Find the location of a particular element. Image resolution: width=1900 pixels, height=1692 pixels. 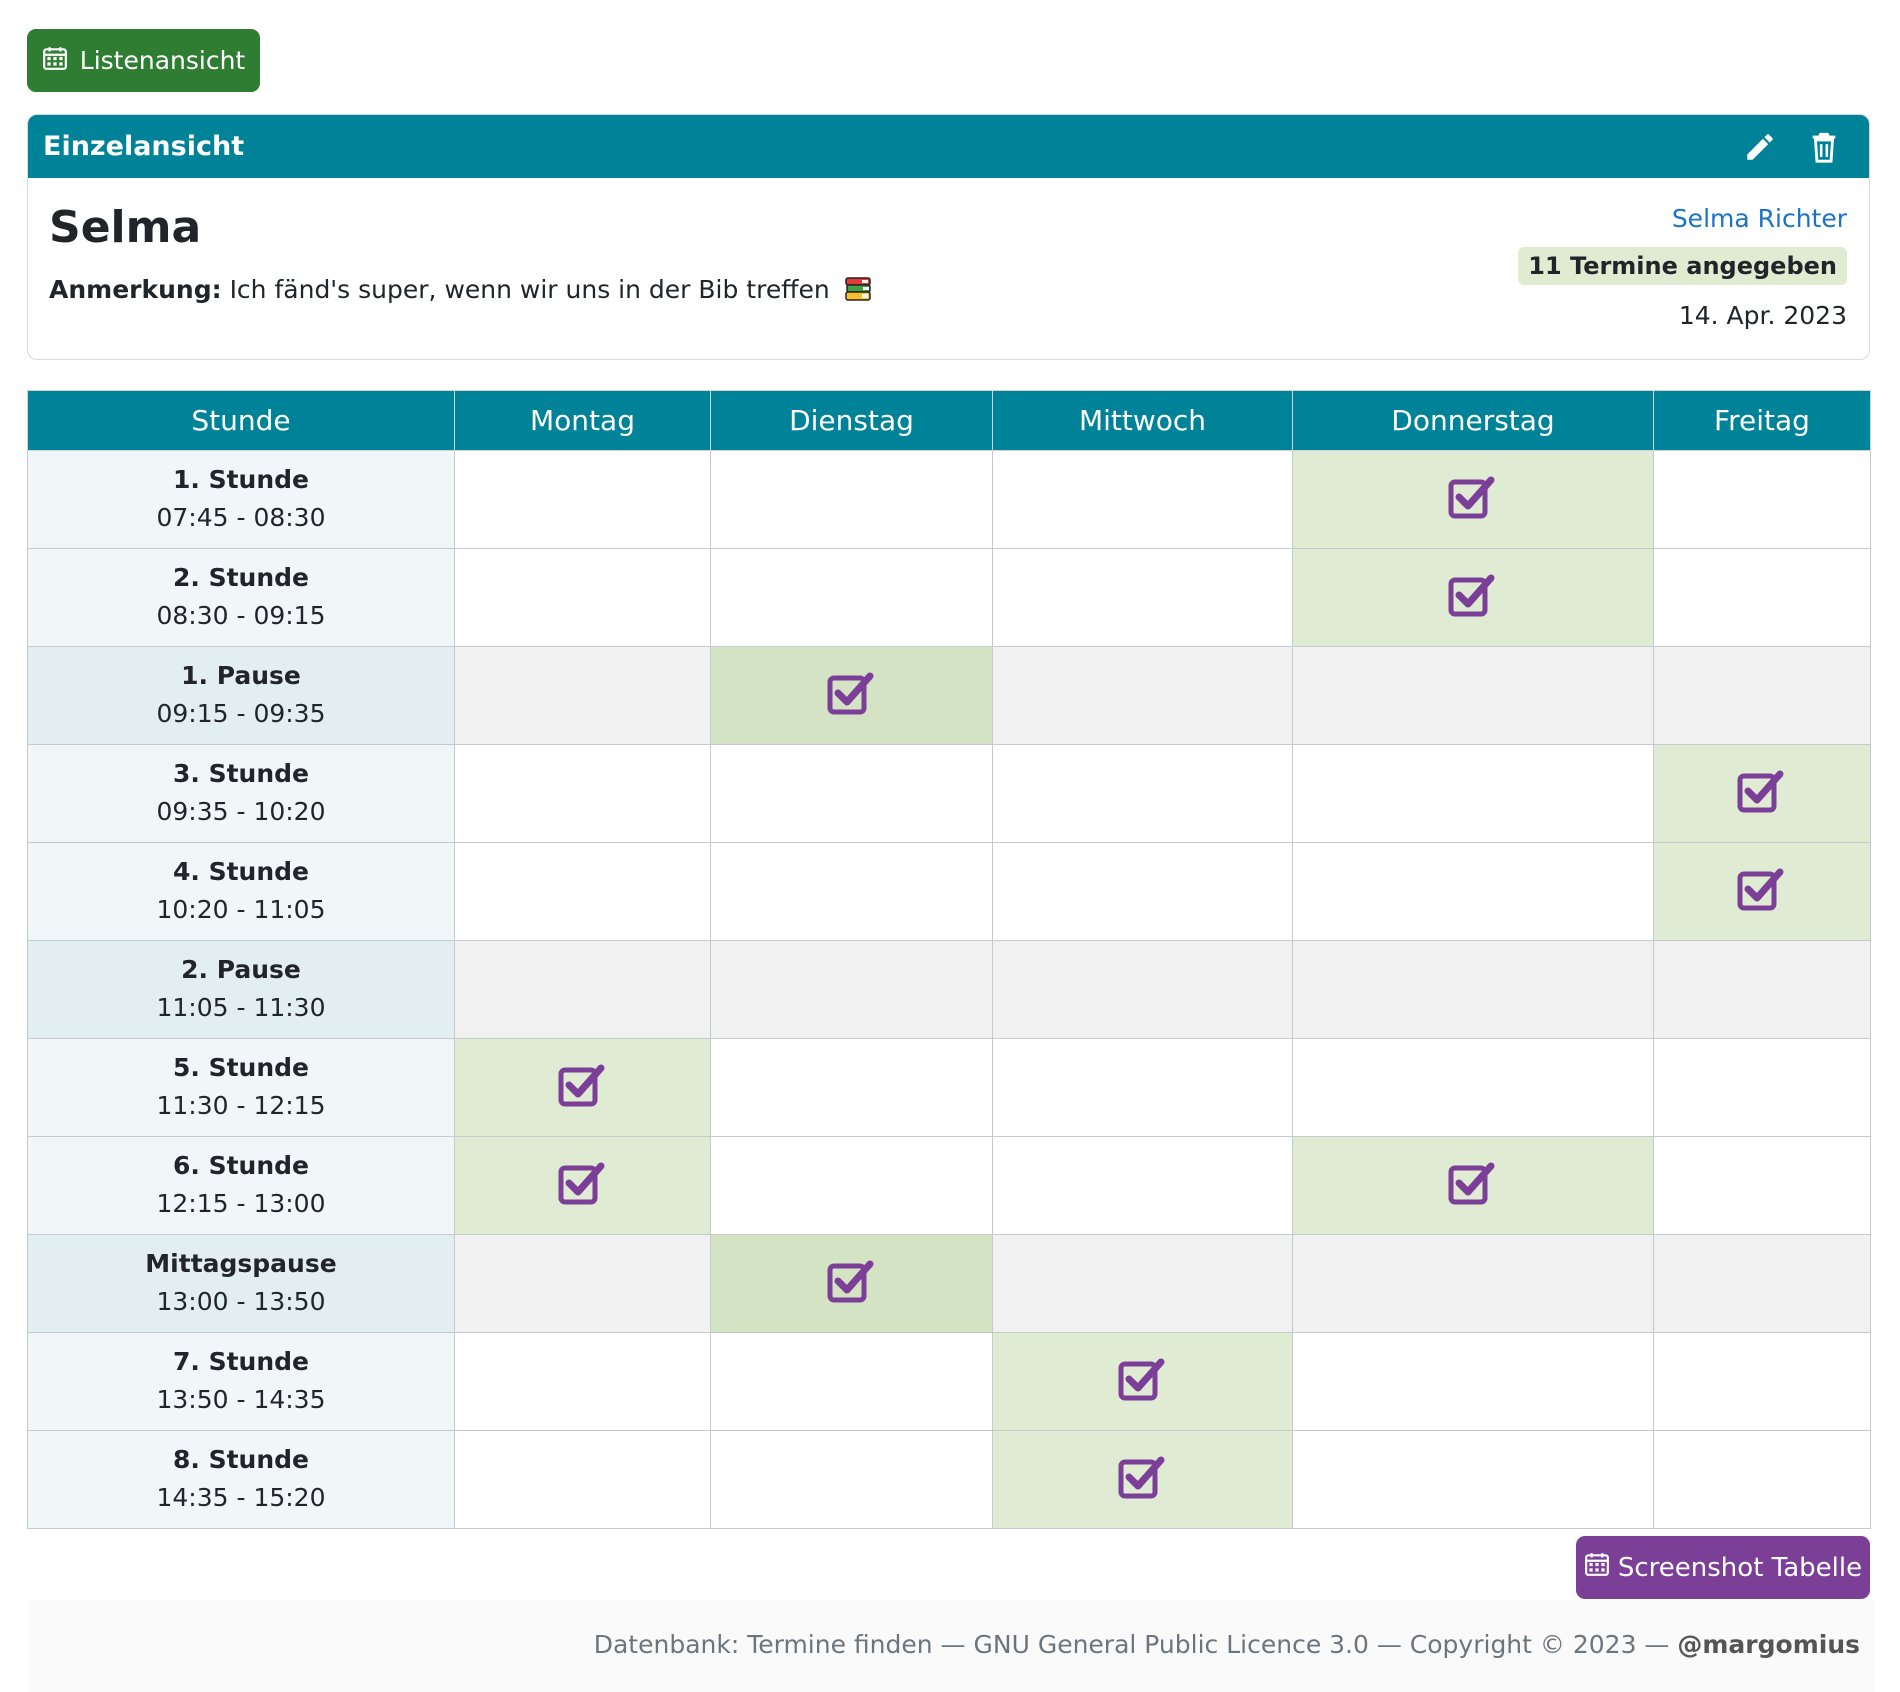

time-slot-cell: Mittagspause 13:00 - 13:50 is located at coordinates (241, 1283).